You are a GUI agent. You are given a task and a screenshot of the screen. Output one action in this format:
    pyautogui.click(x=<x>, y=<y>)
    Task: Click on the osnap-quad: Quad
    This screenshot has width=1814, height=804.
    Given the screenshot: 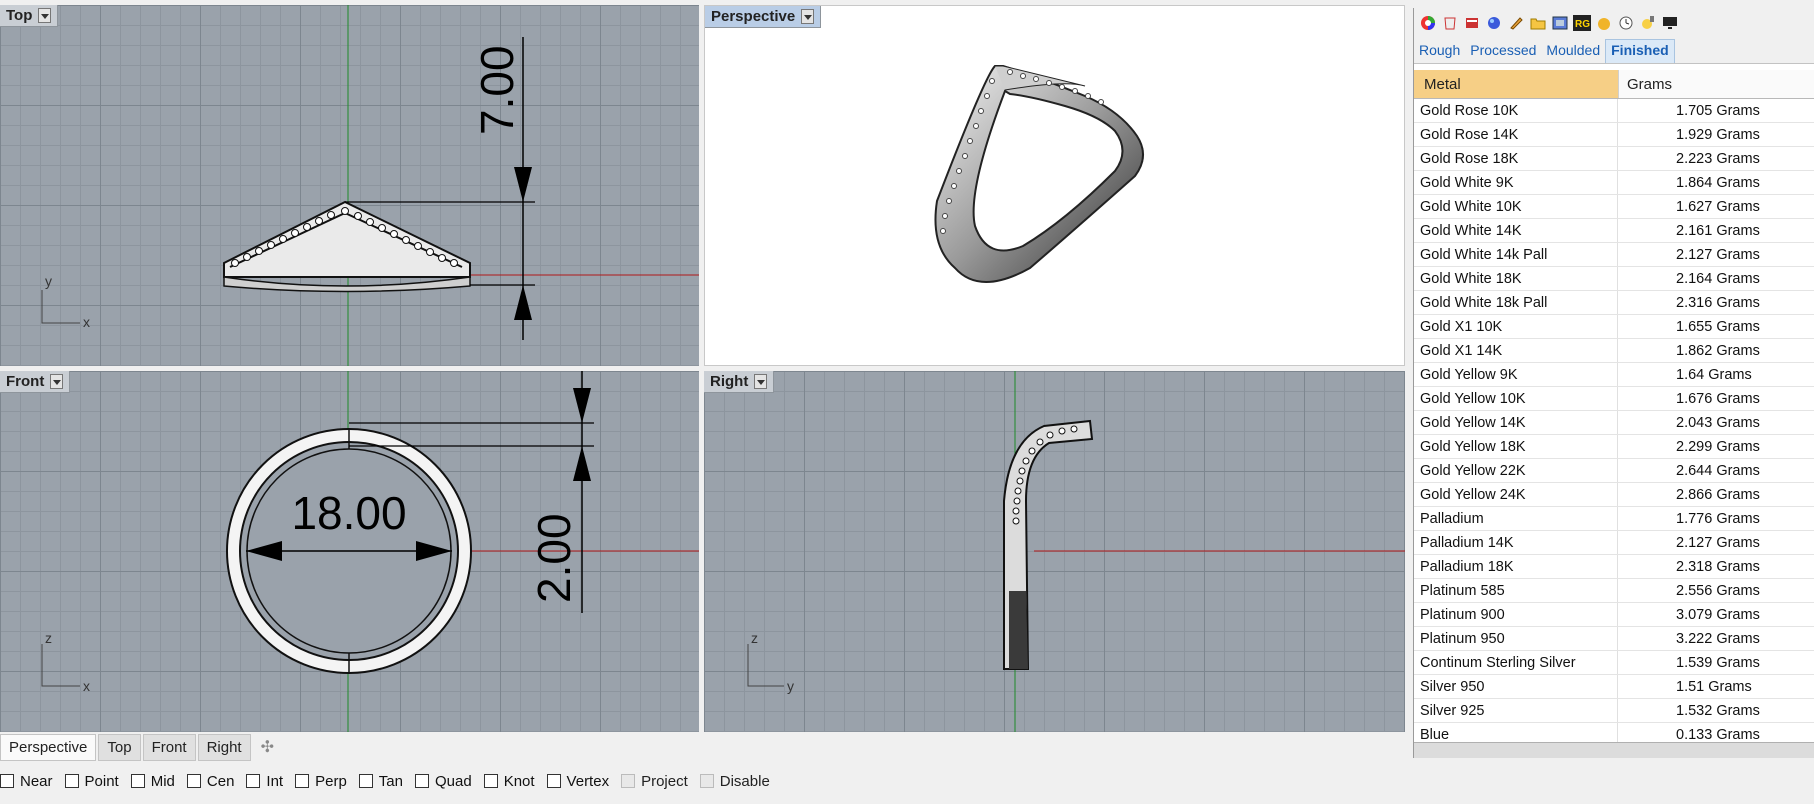 What is the action you would take?
    pyautogui.click(x=443, y=781)
    